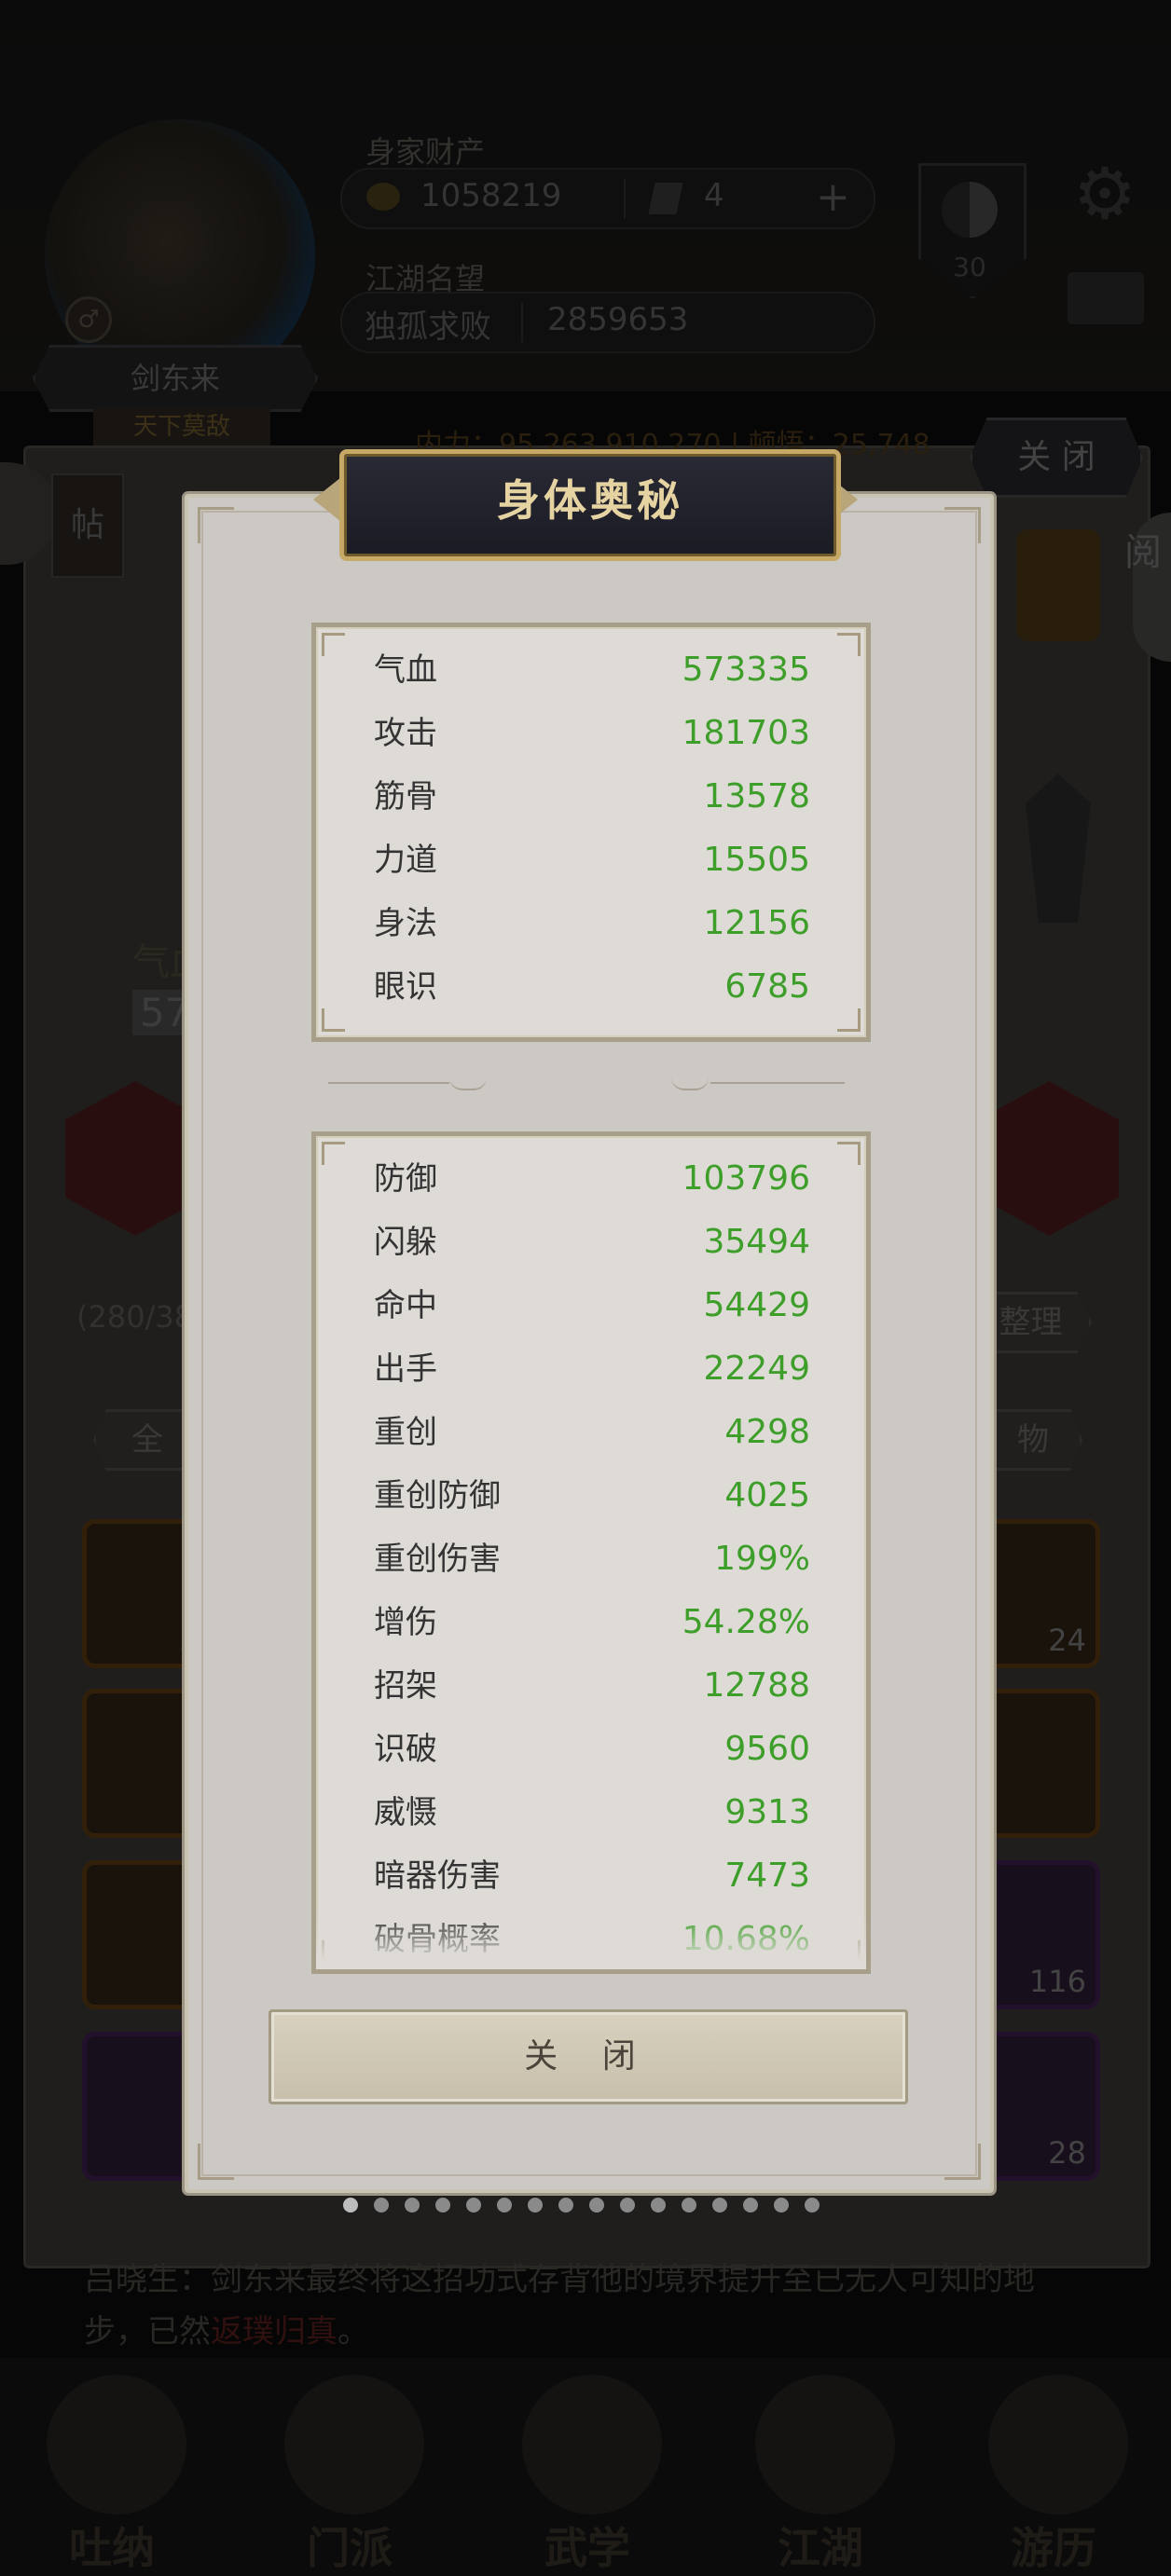  What do you see at coordinates (592, 860) in the screenshot?
I see `stat-row: 力道 15505` at bounding box center [592, 860].